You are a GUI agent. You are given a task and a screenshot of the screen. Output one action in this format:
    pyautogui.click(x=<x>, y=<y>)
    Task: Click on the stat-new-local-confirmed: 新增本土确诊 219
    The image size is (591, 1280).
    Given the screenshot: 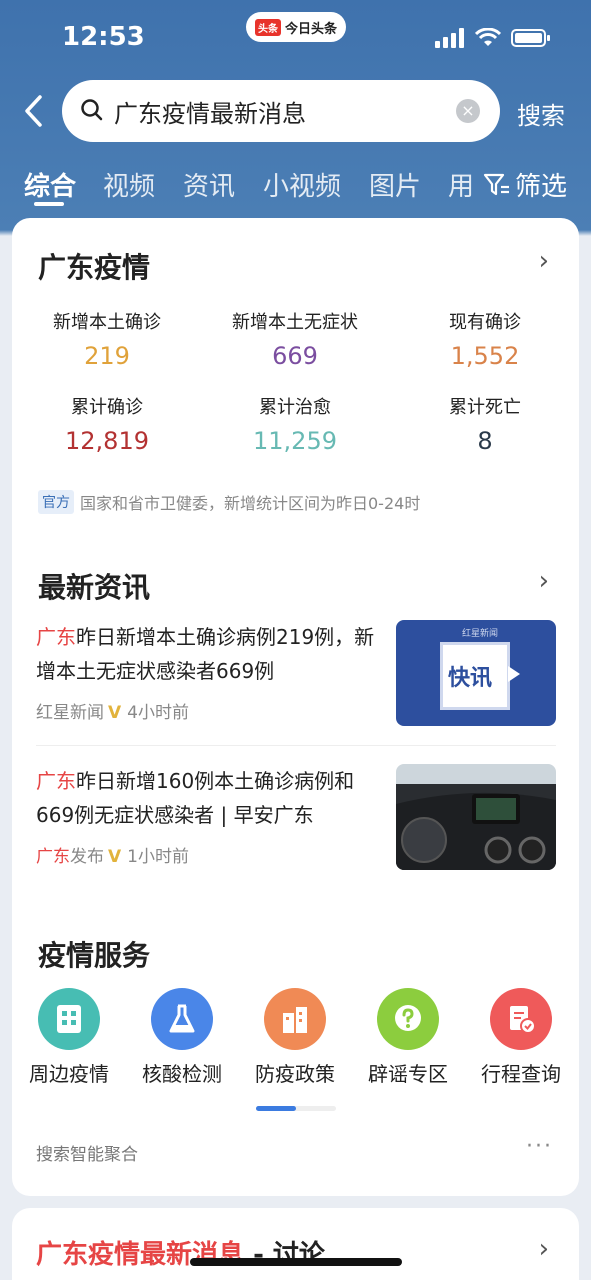 What is the action you would take?
    pyautogui.click(x=107, y=339)
    